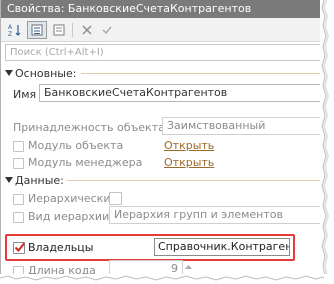 This screenshot has height=284, width=334. Describe the element at coordinates (188, 266) in the screenshot. I see `spin-up-icon` at that location.